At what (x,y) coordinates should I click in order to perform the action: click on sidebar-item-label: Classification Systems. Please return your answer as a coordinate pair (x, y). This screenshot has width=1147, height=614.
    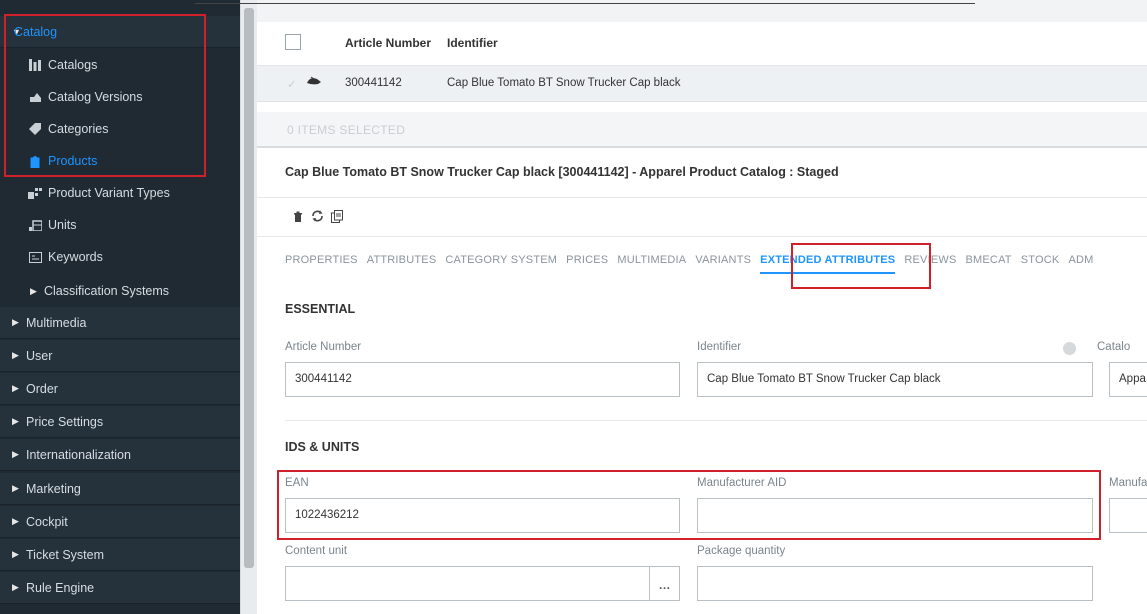
    Looking at the image, I should click on (107, 291).